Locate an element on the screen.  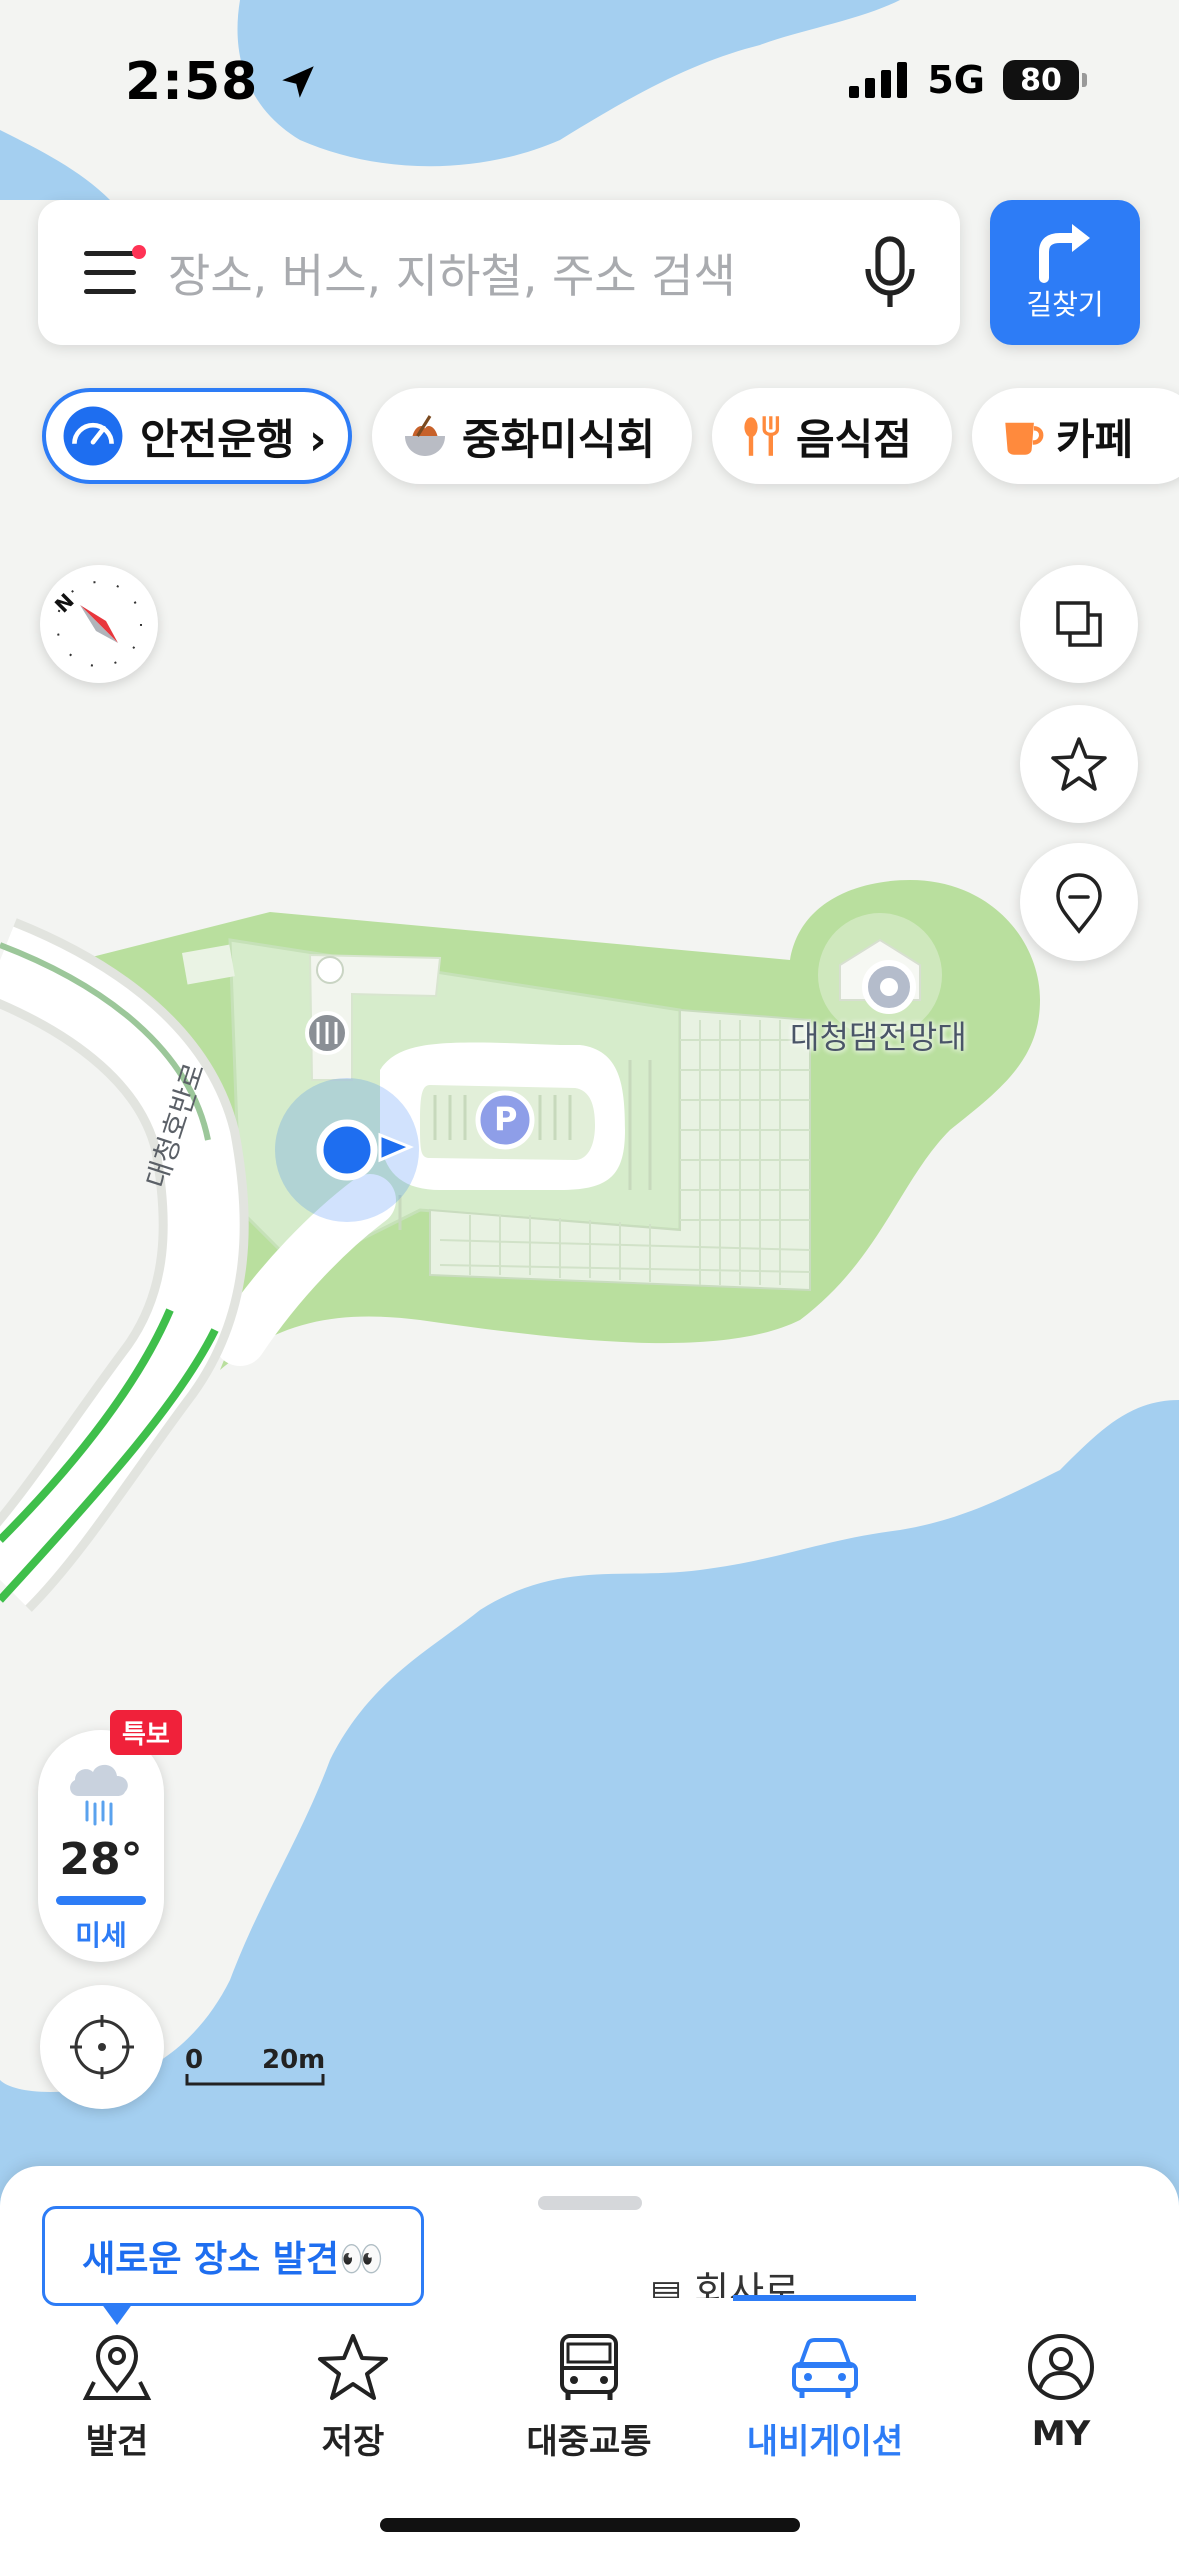
status-time-text: 2:58 is located at coordinates (192, 82).